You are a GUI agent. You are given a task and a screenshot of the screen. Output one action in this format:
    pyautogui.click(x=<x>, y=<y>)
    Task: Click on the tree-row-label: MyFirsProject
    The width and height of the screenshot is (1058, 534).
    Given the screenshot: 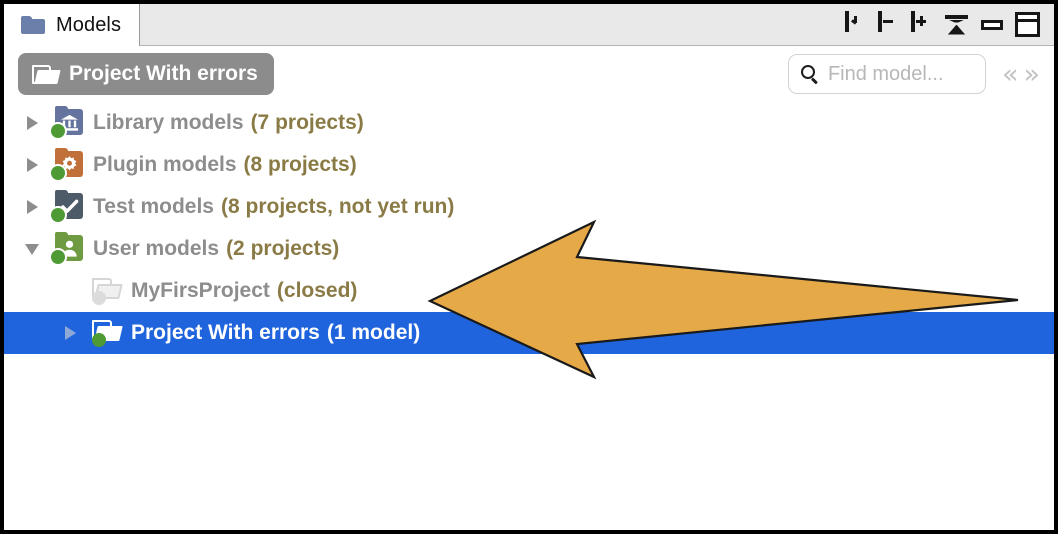 What is the action you would take?
    pyautogui.click(x=200, y=290)
    